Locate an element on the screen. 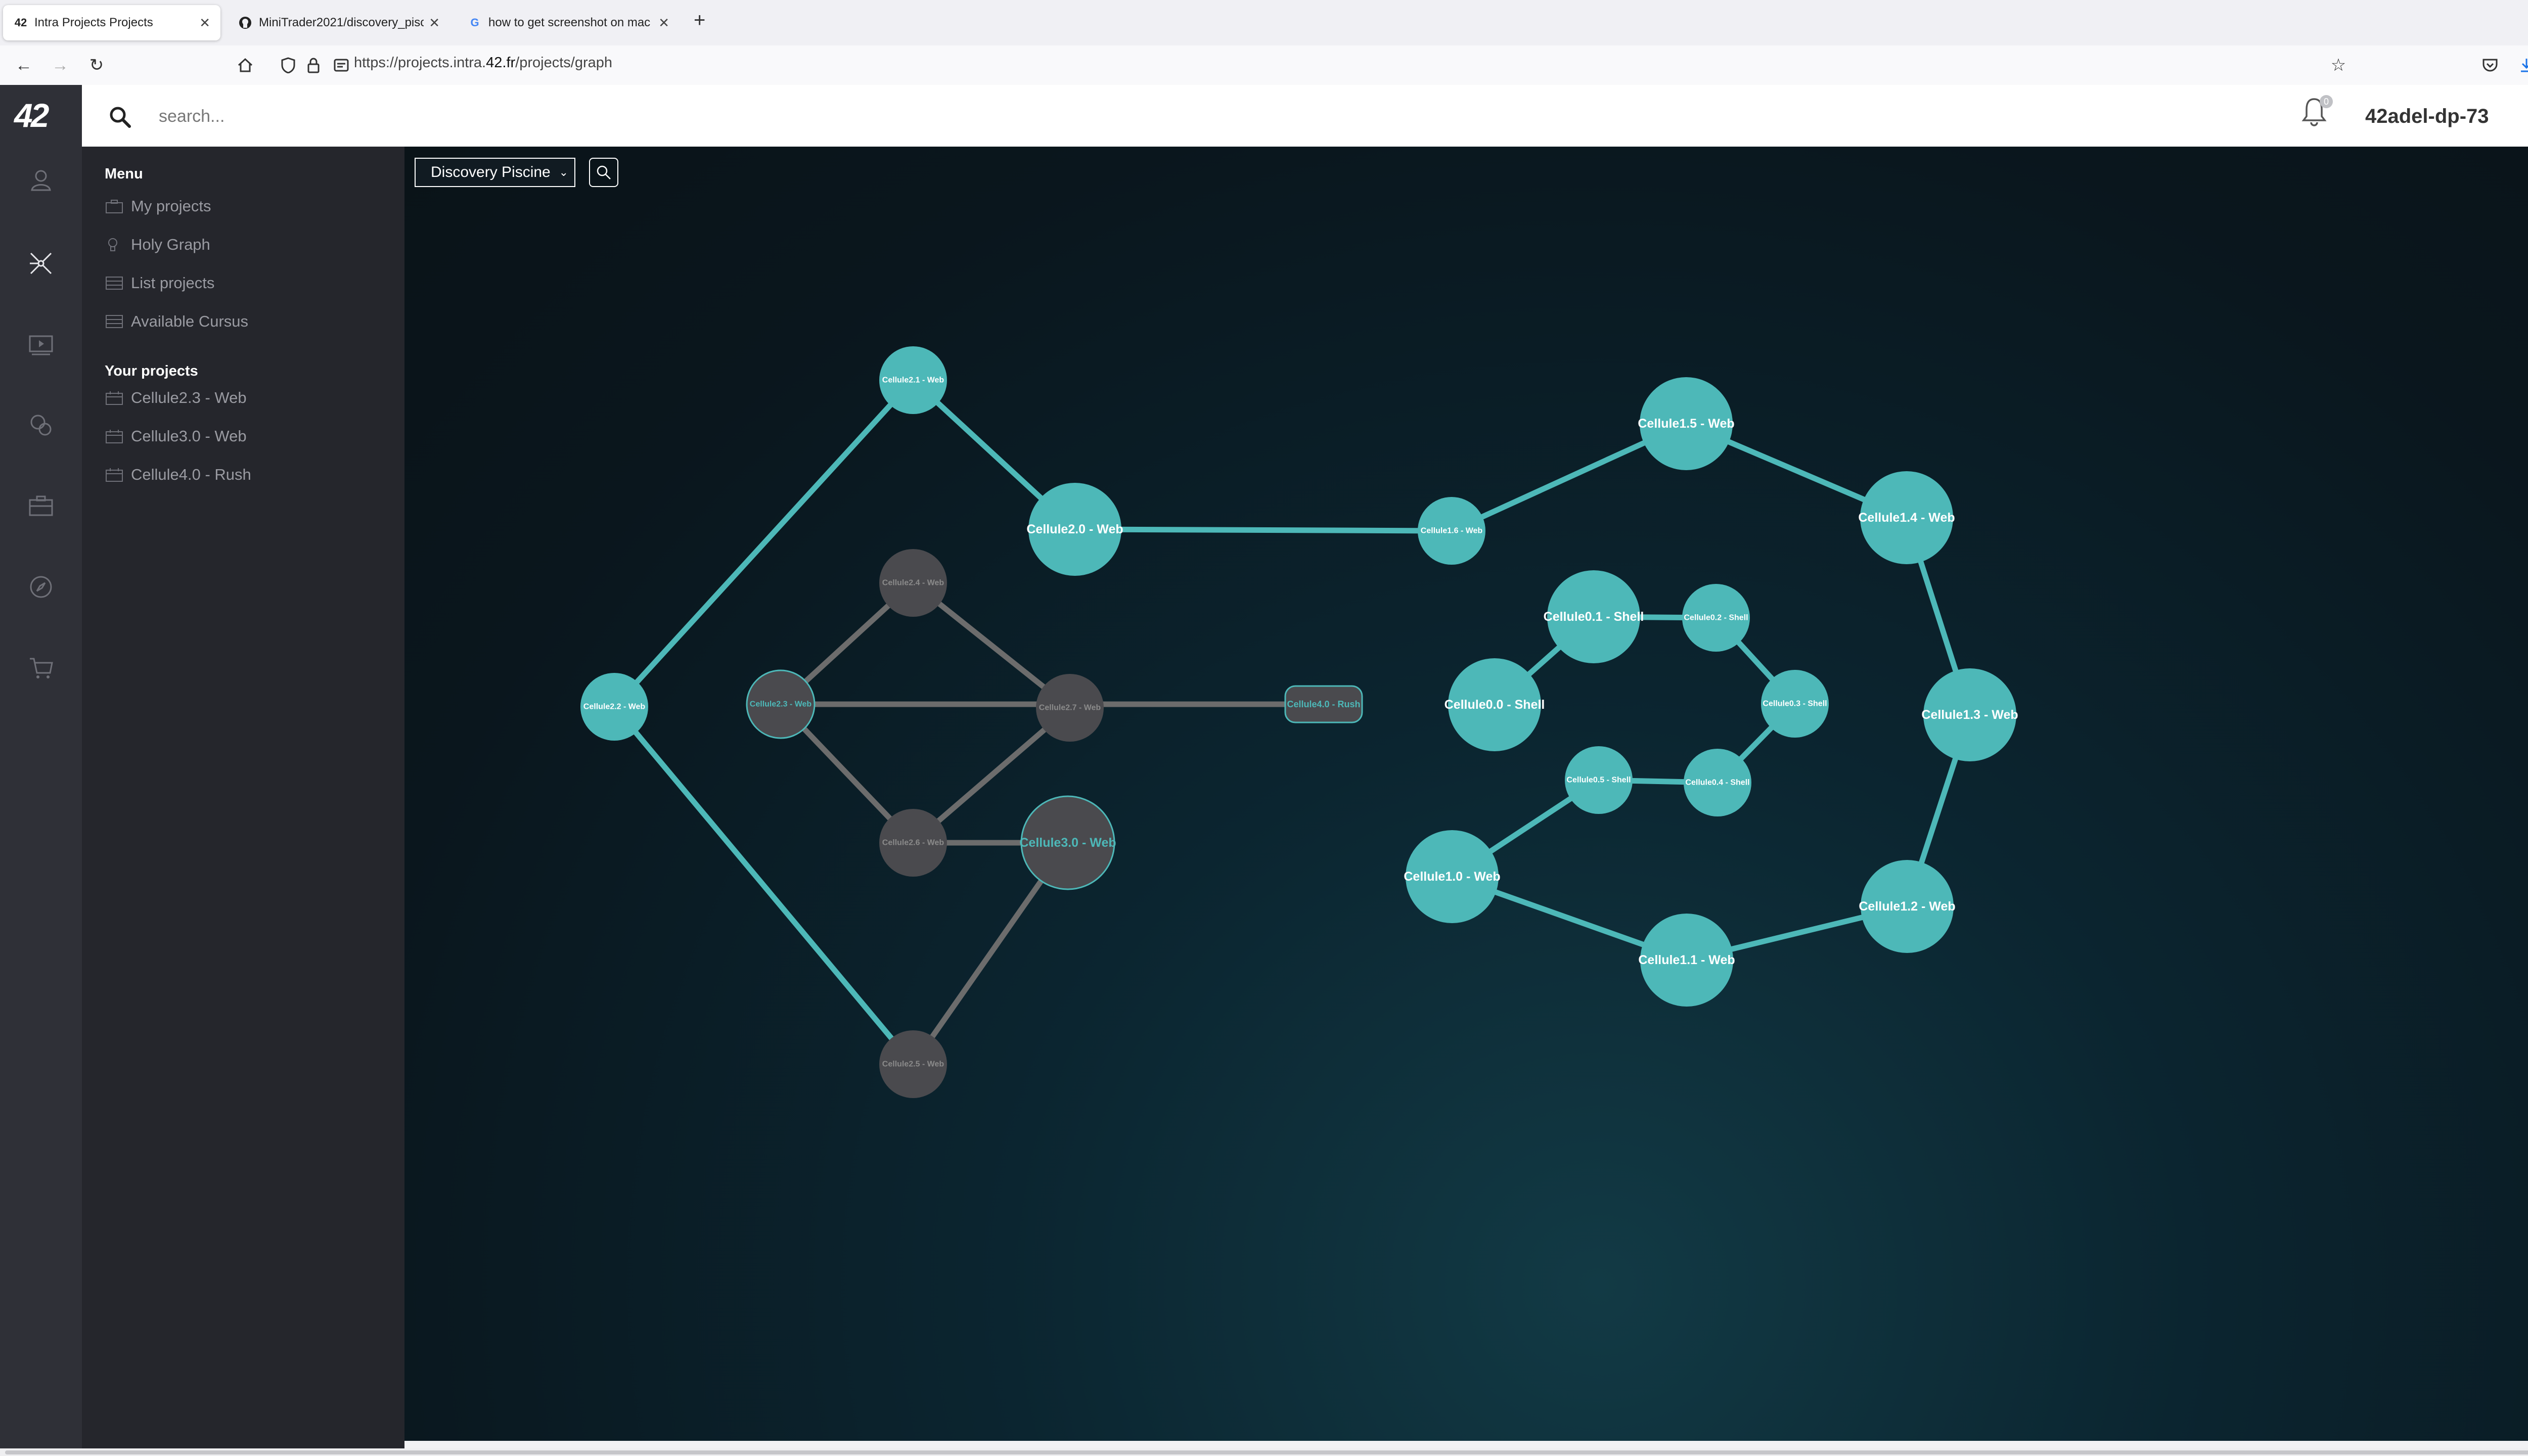 This screenshot has width=2528, height=1456. graph-node-label: Cellule1.1 - Web is located at coordinates (1687, 960).